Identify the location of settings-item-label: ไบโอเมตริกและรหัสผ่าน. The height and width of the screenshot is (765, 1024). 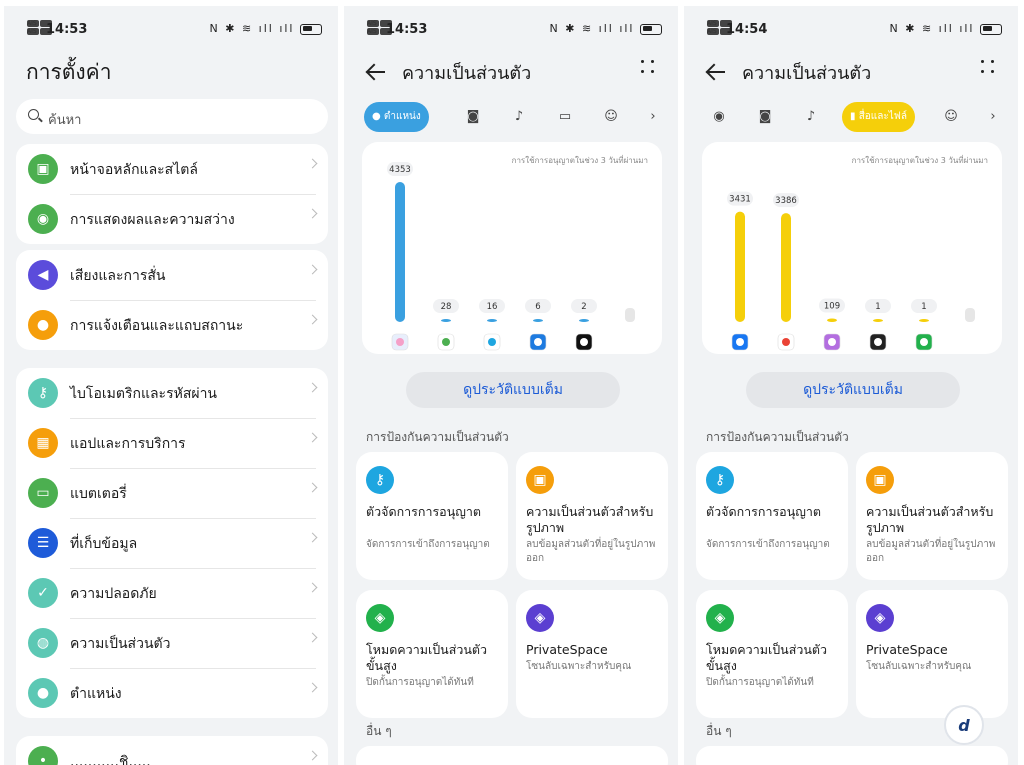
(144, 394).